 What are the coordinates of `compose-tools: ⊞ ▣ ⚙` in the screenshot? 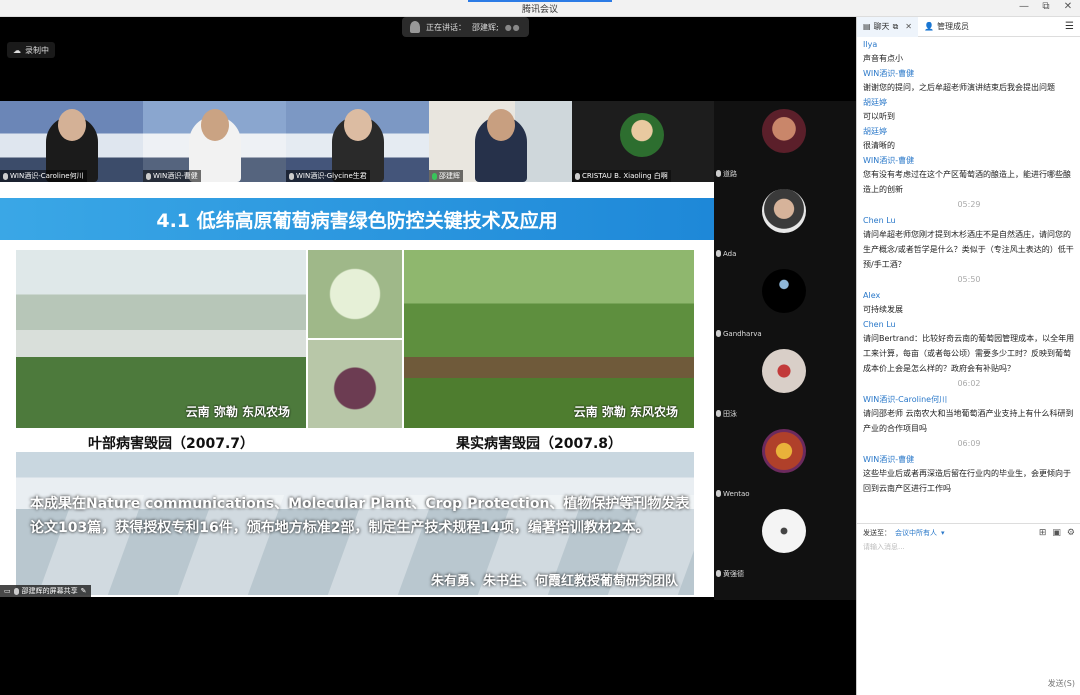 It's located at (1057, 533).